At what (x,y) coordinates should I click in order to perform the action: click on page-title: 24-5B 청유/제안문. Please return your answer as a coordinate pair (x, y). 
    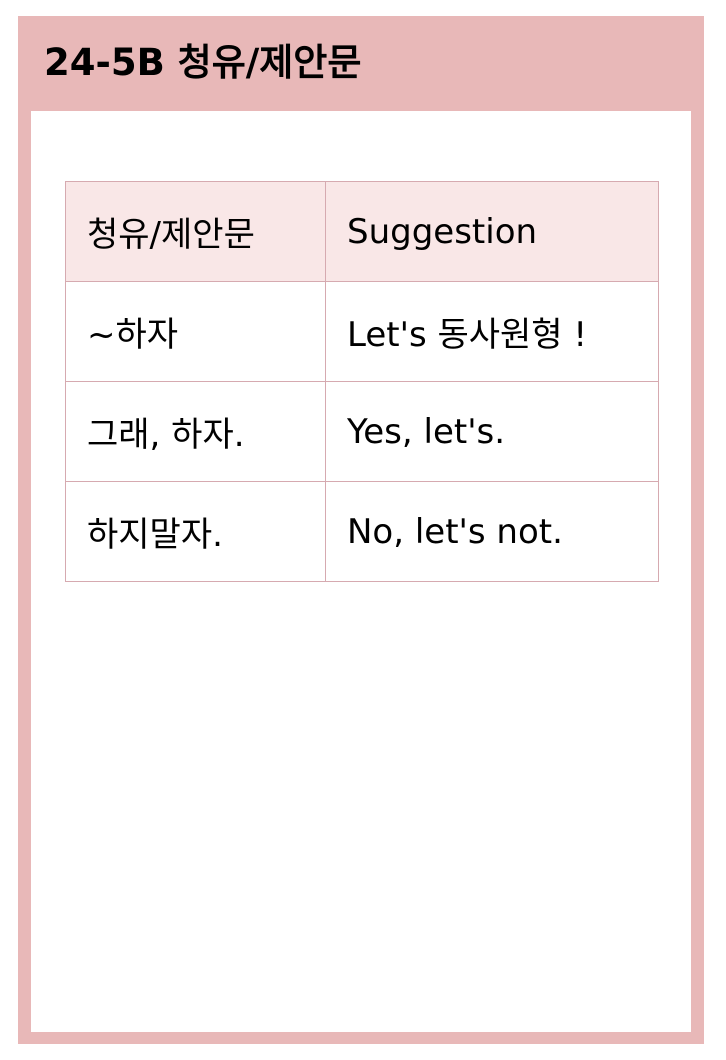
    Looking at the image, I should click on (203, 62).